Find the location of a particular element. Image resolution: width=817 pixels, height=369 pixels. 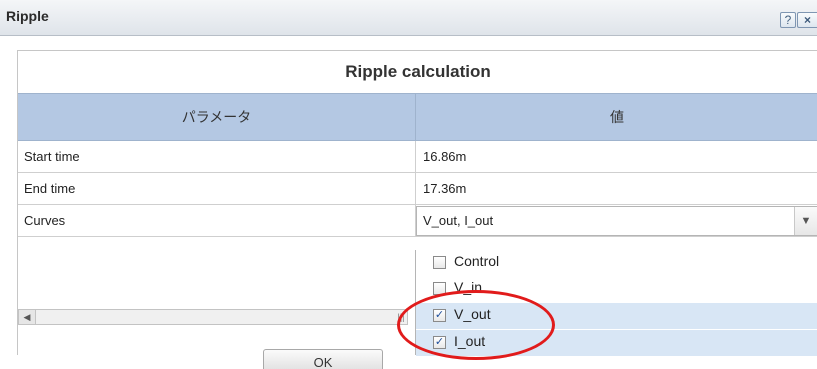

curve-option-control: Control is located at coordinates (616, 263).